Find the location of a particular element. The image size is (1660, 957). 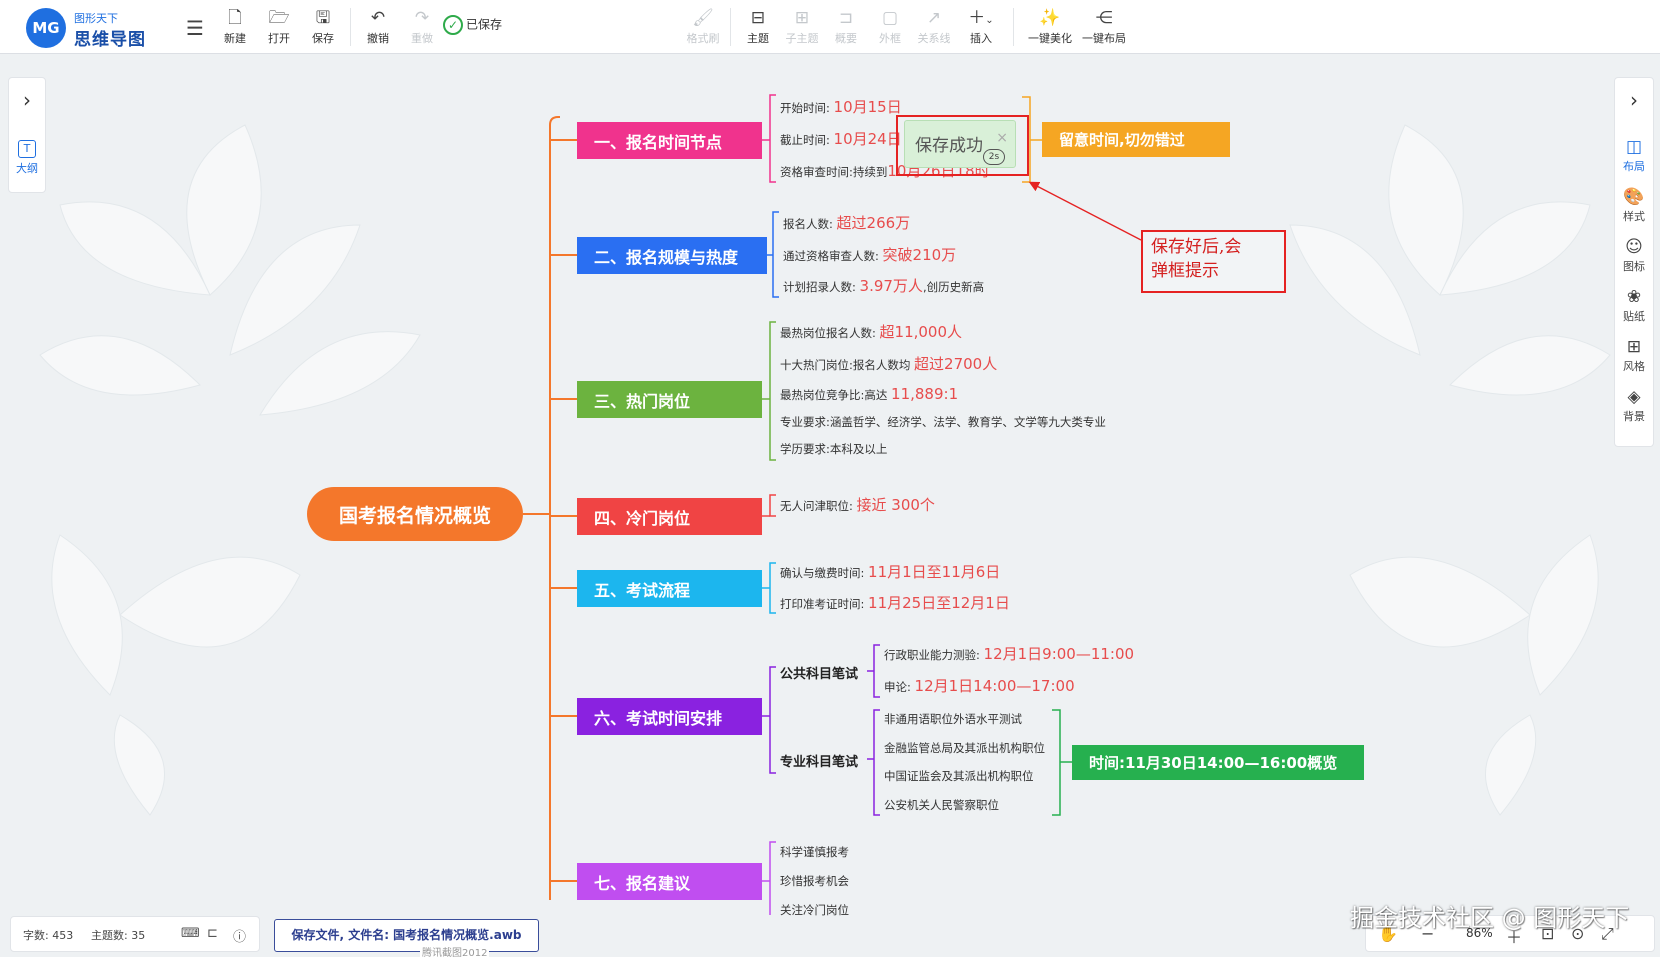

site-watermark: 掘金技术社区 @ 图形天下 is located at coordinates (1490, 918).